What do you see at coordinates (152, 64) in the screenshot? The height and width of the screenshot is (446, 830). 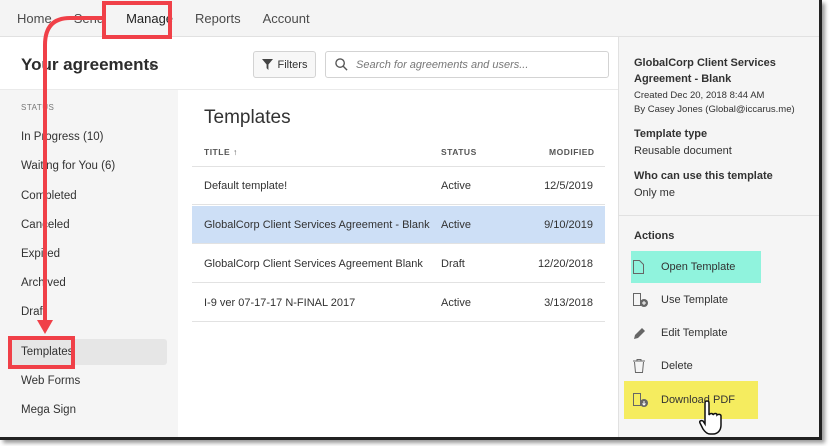 I see `chevron-down-icon: ⌄` at bounding box center [152, 64].